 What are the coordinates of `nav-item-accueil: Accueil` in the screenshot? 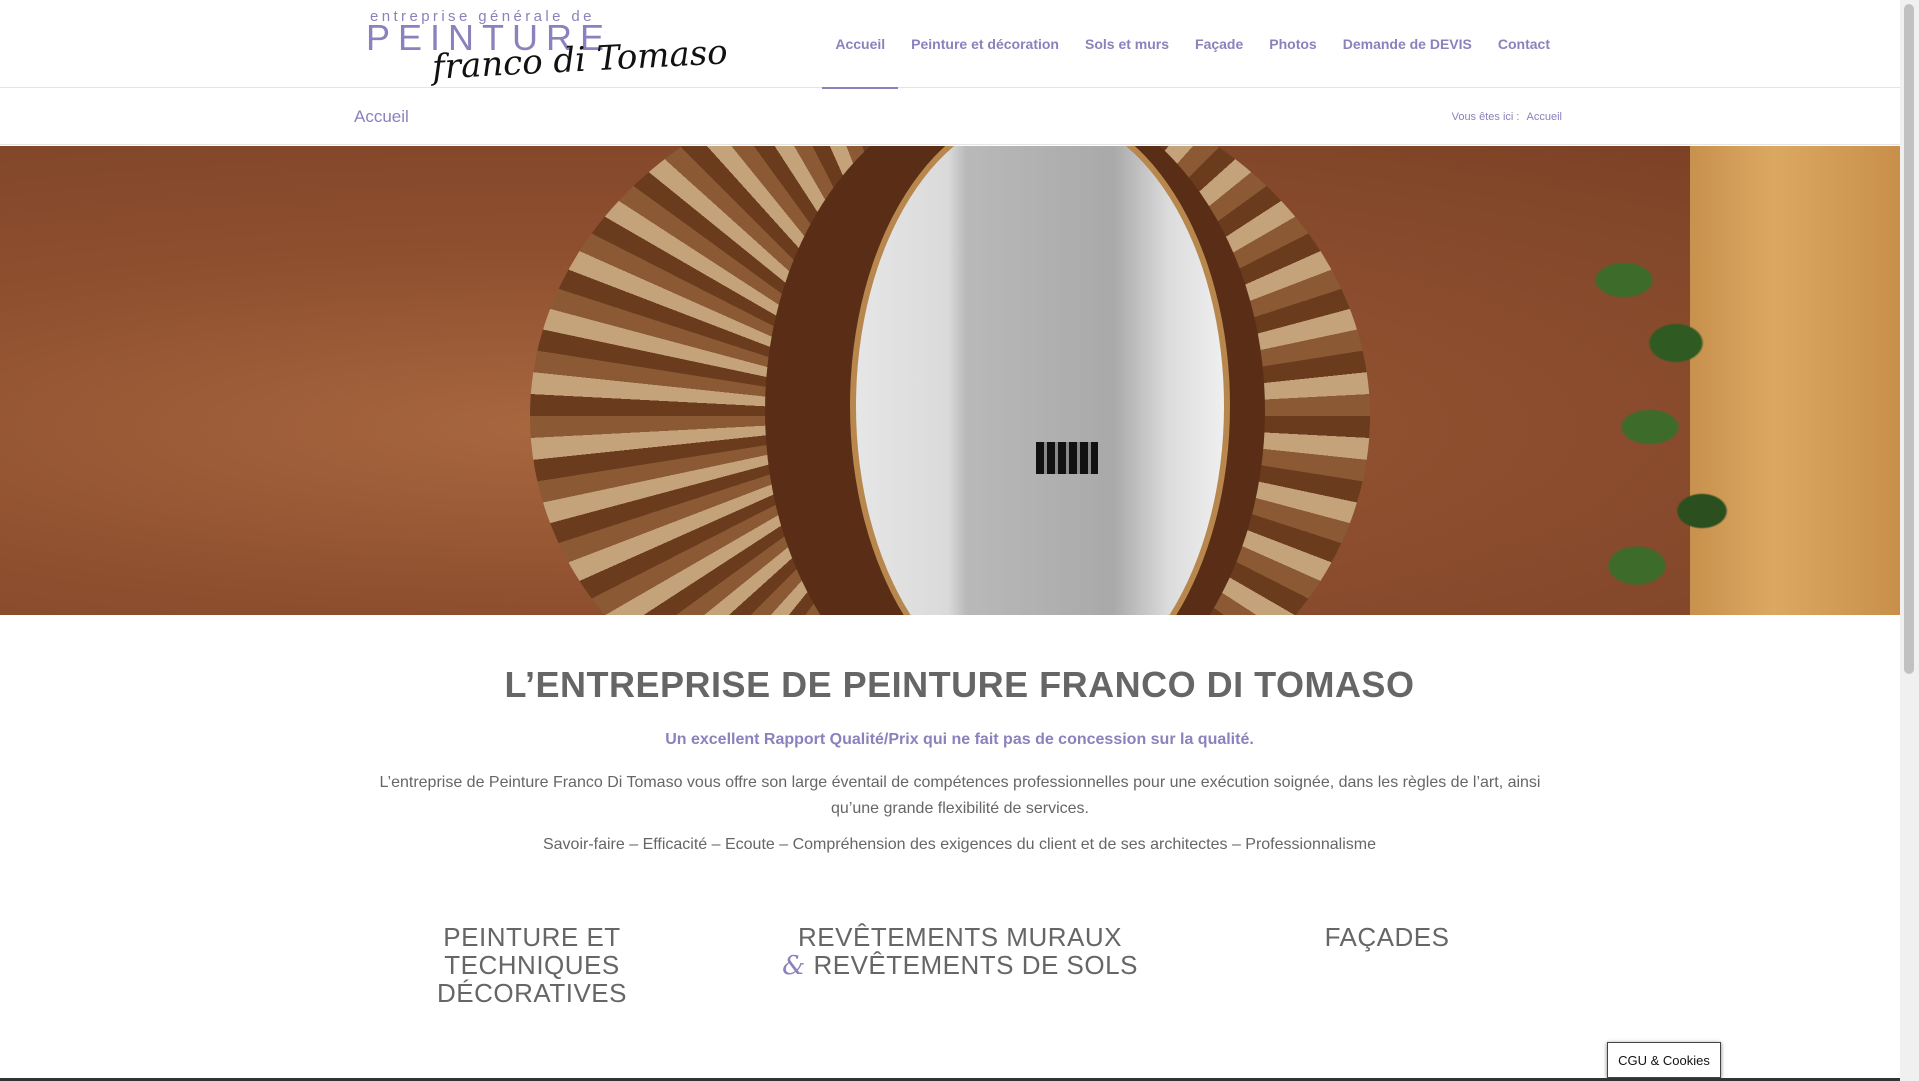 It's located at (860, 44).